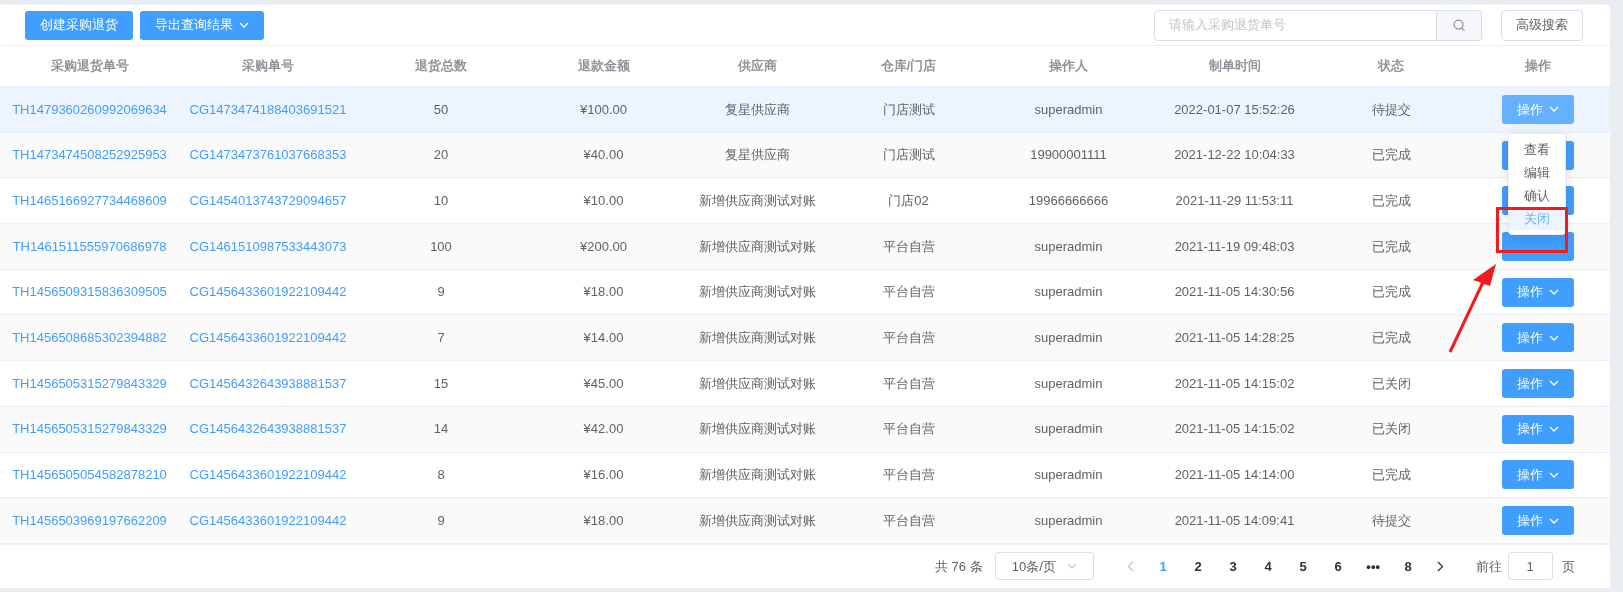 Image resolution: width=1623 pixels, height=592 pixels. What do you see at coordinates (908, 109) in the screenshot?
I see `table-cell-text: 门店测试` at bounding box center [908, 109].